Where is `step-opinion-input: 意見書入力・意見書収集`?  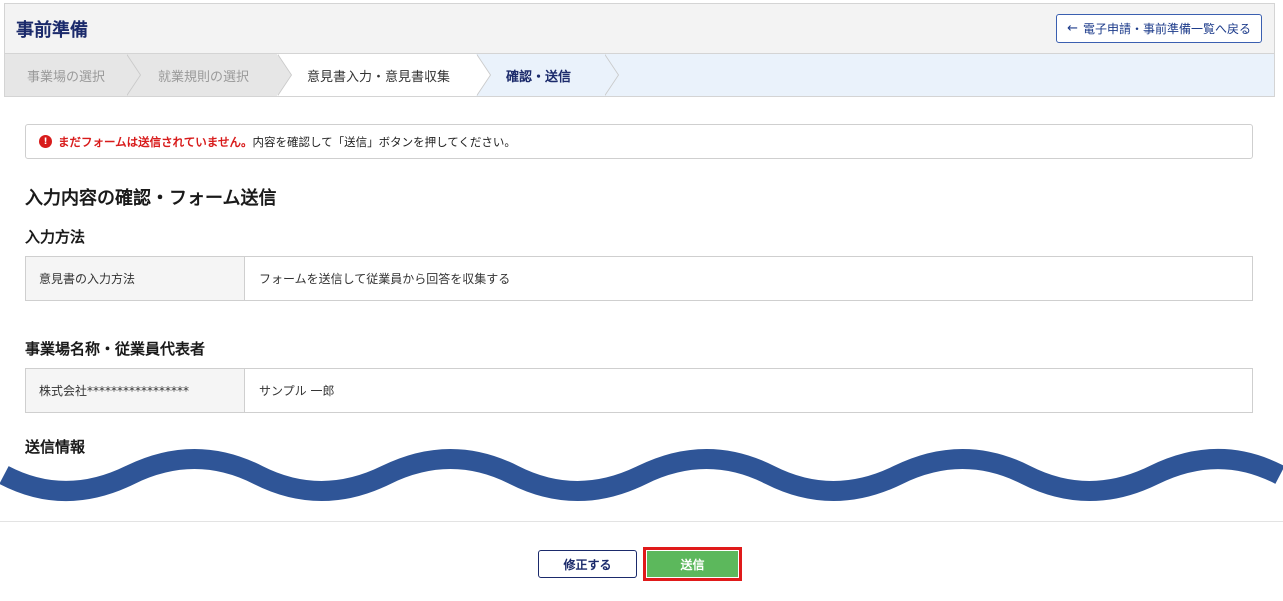 step-opinion-input: 意見書入力・意見書収集 is located at coordinates (384, 75).